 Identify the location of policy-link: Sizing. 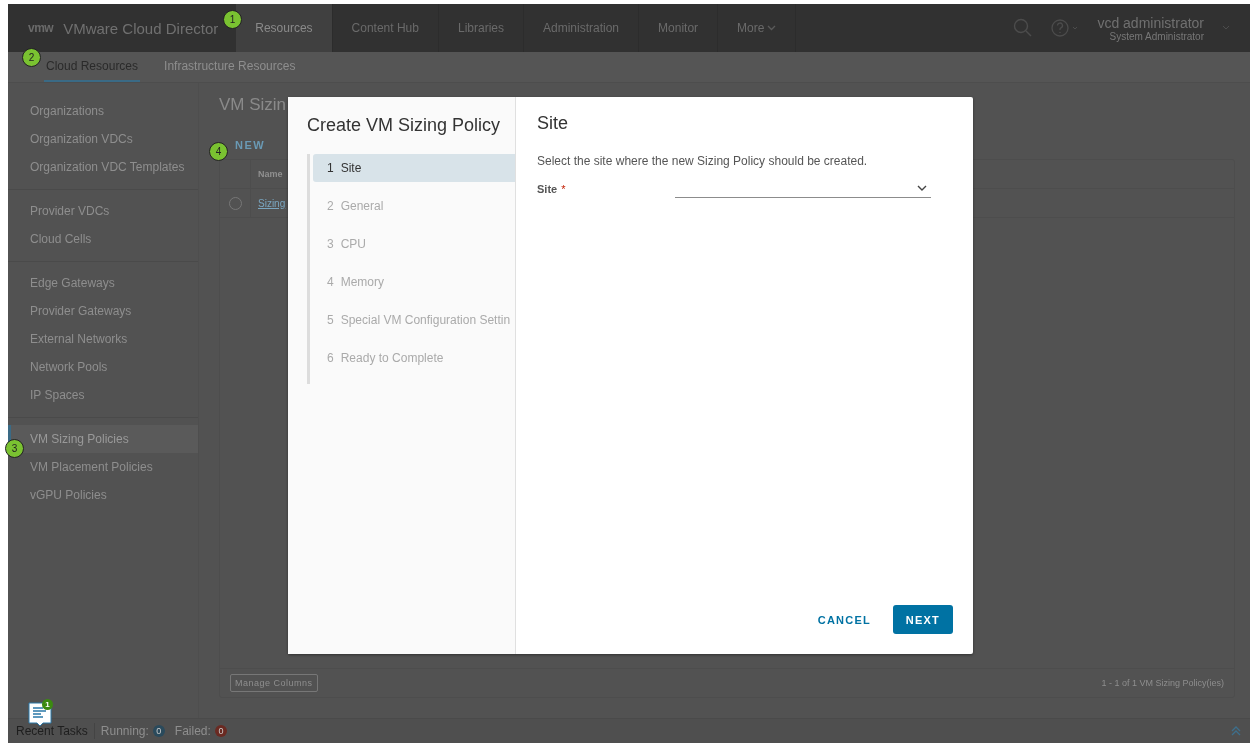
(268, 203).